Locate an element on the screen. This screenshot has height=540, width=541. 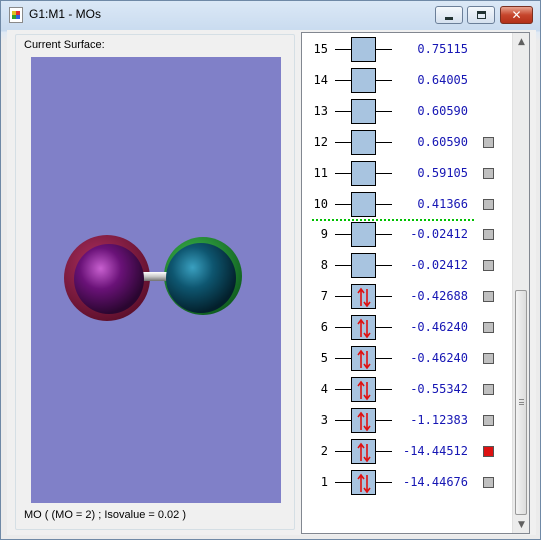
scrollbar-thumb is located at coordinates (521, 402).